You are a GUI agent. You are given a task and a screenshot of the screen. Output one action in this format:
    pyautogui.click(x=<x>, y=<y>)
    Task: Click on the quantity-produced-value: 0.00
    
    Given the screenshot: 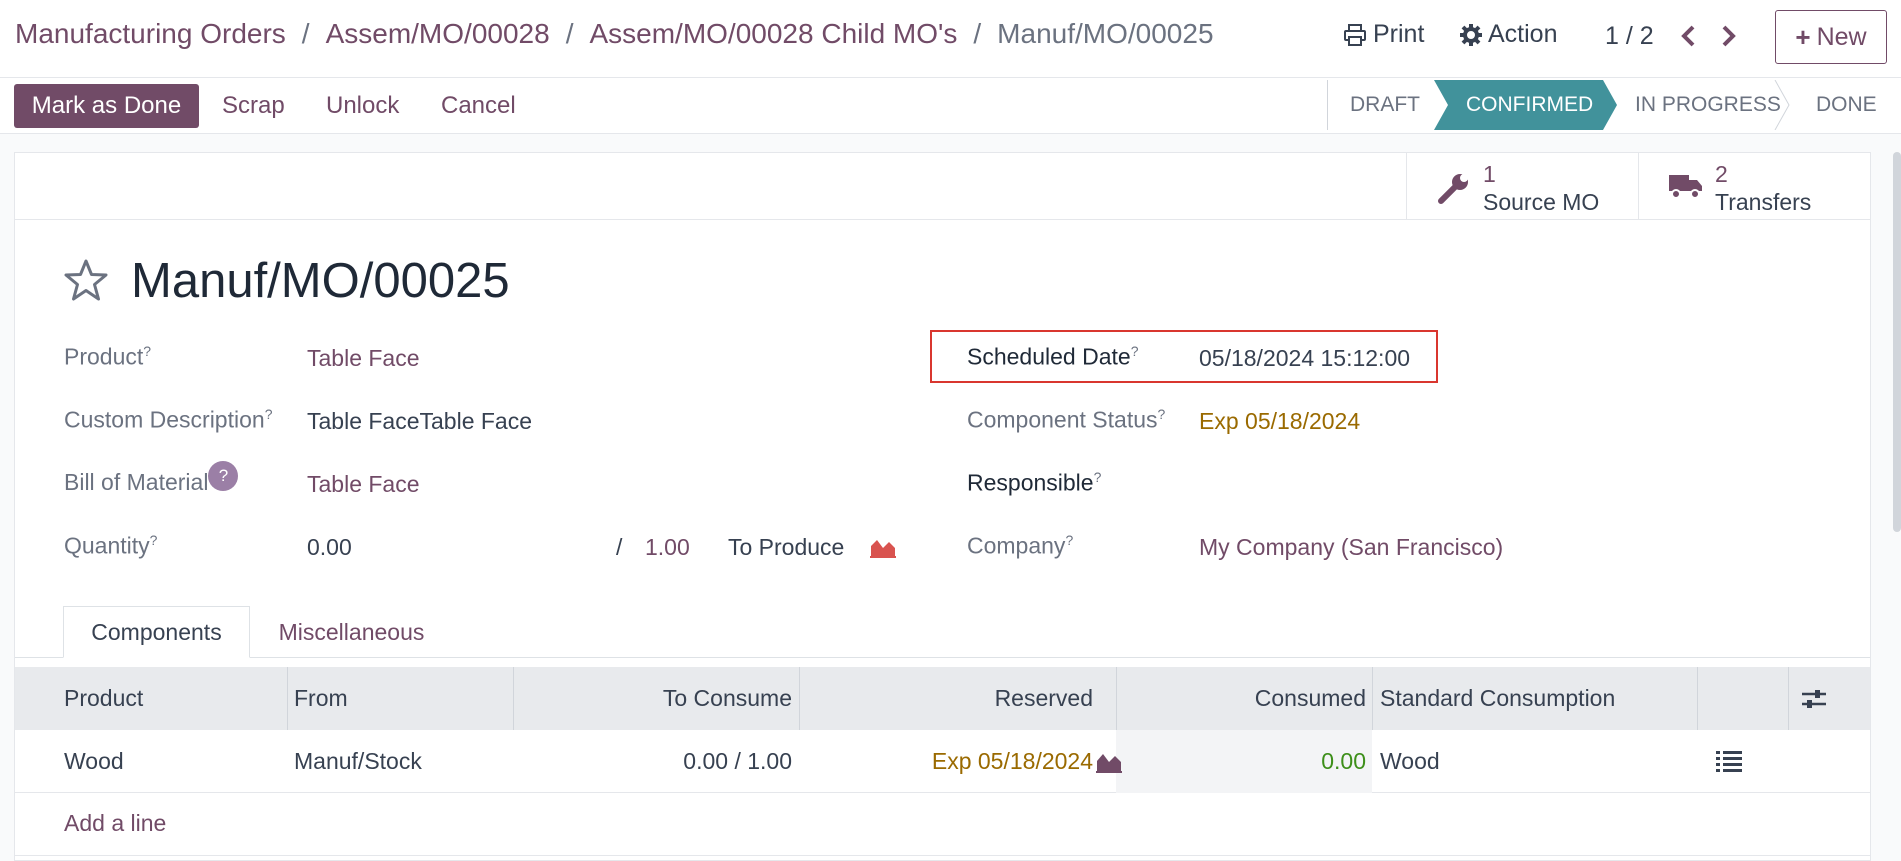 What is the action you would take?
    pyautogui.click(x=329, y=547)
    